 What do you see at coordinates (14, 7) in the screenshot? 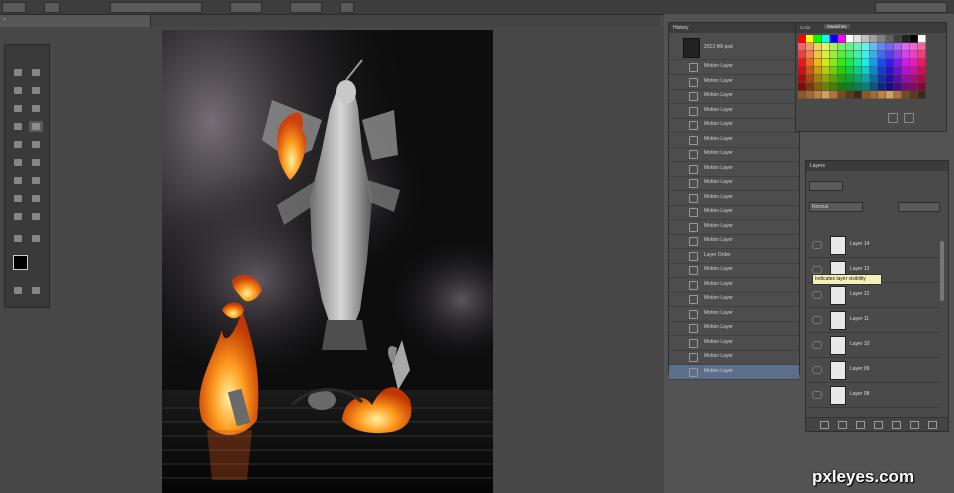
I see `tool-preset-picker` at bounding box center [14, 7].